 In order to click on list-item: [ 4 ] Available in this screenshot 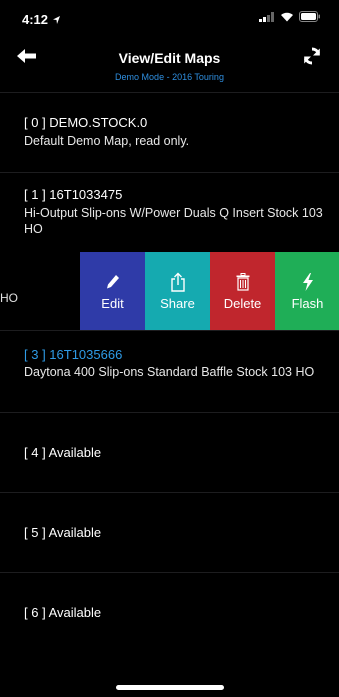, I will do `click(169, 451)`.